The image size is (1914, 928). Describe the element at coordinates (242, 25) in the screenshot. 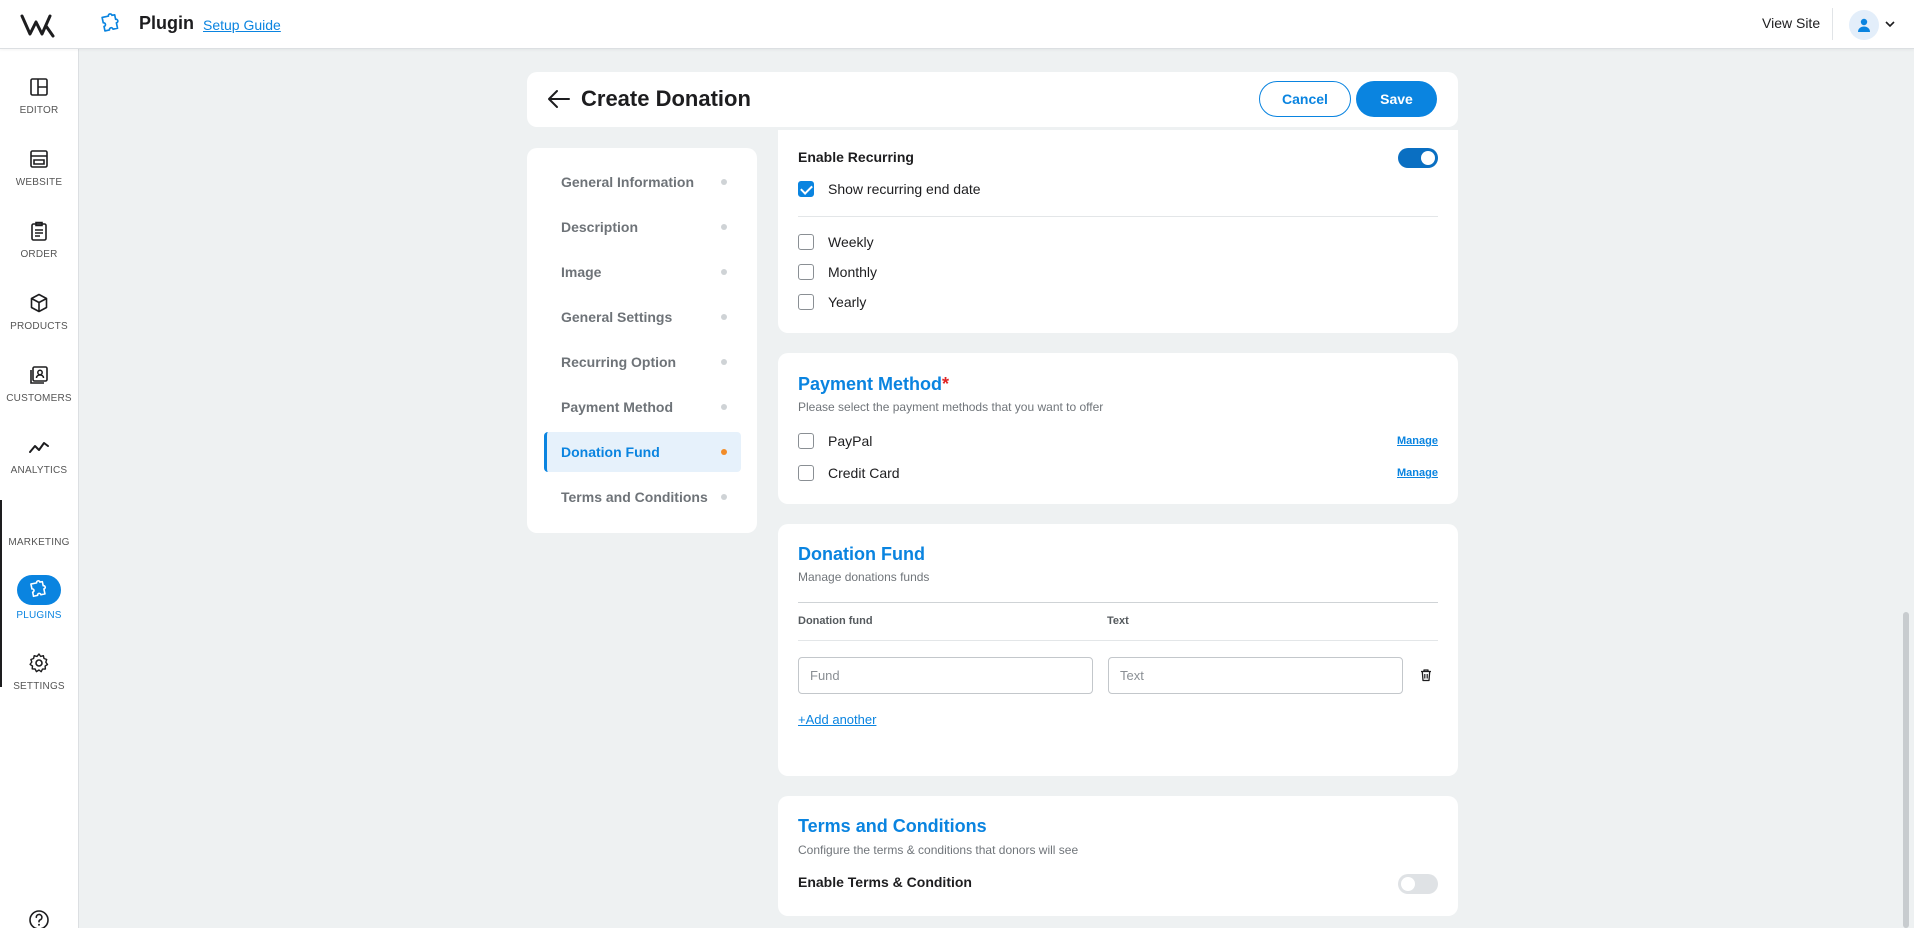

I see `setup-guide-link: Setup Guide` at that location.